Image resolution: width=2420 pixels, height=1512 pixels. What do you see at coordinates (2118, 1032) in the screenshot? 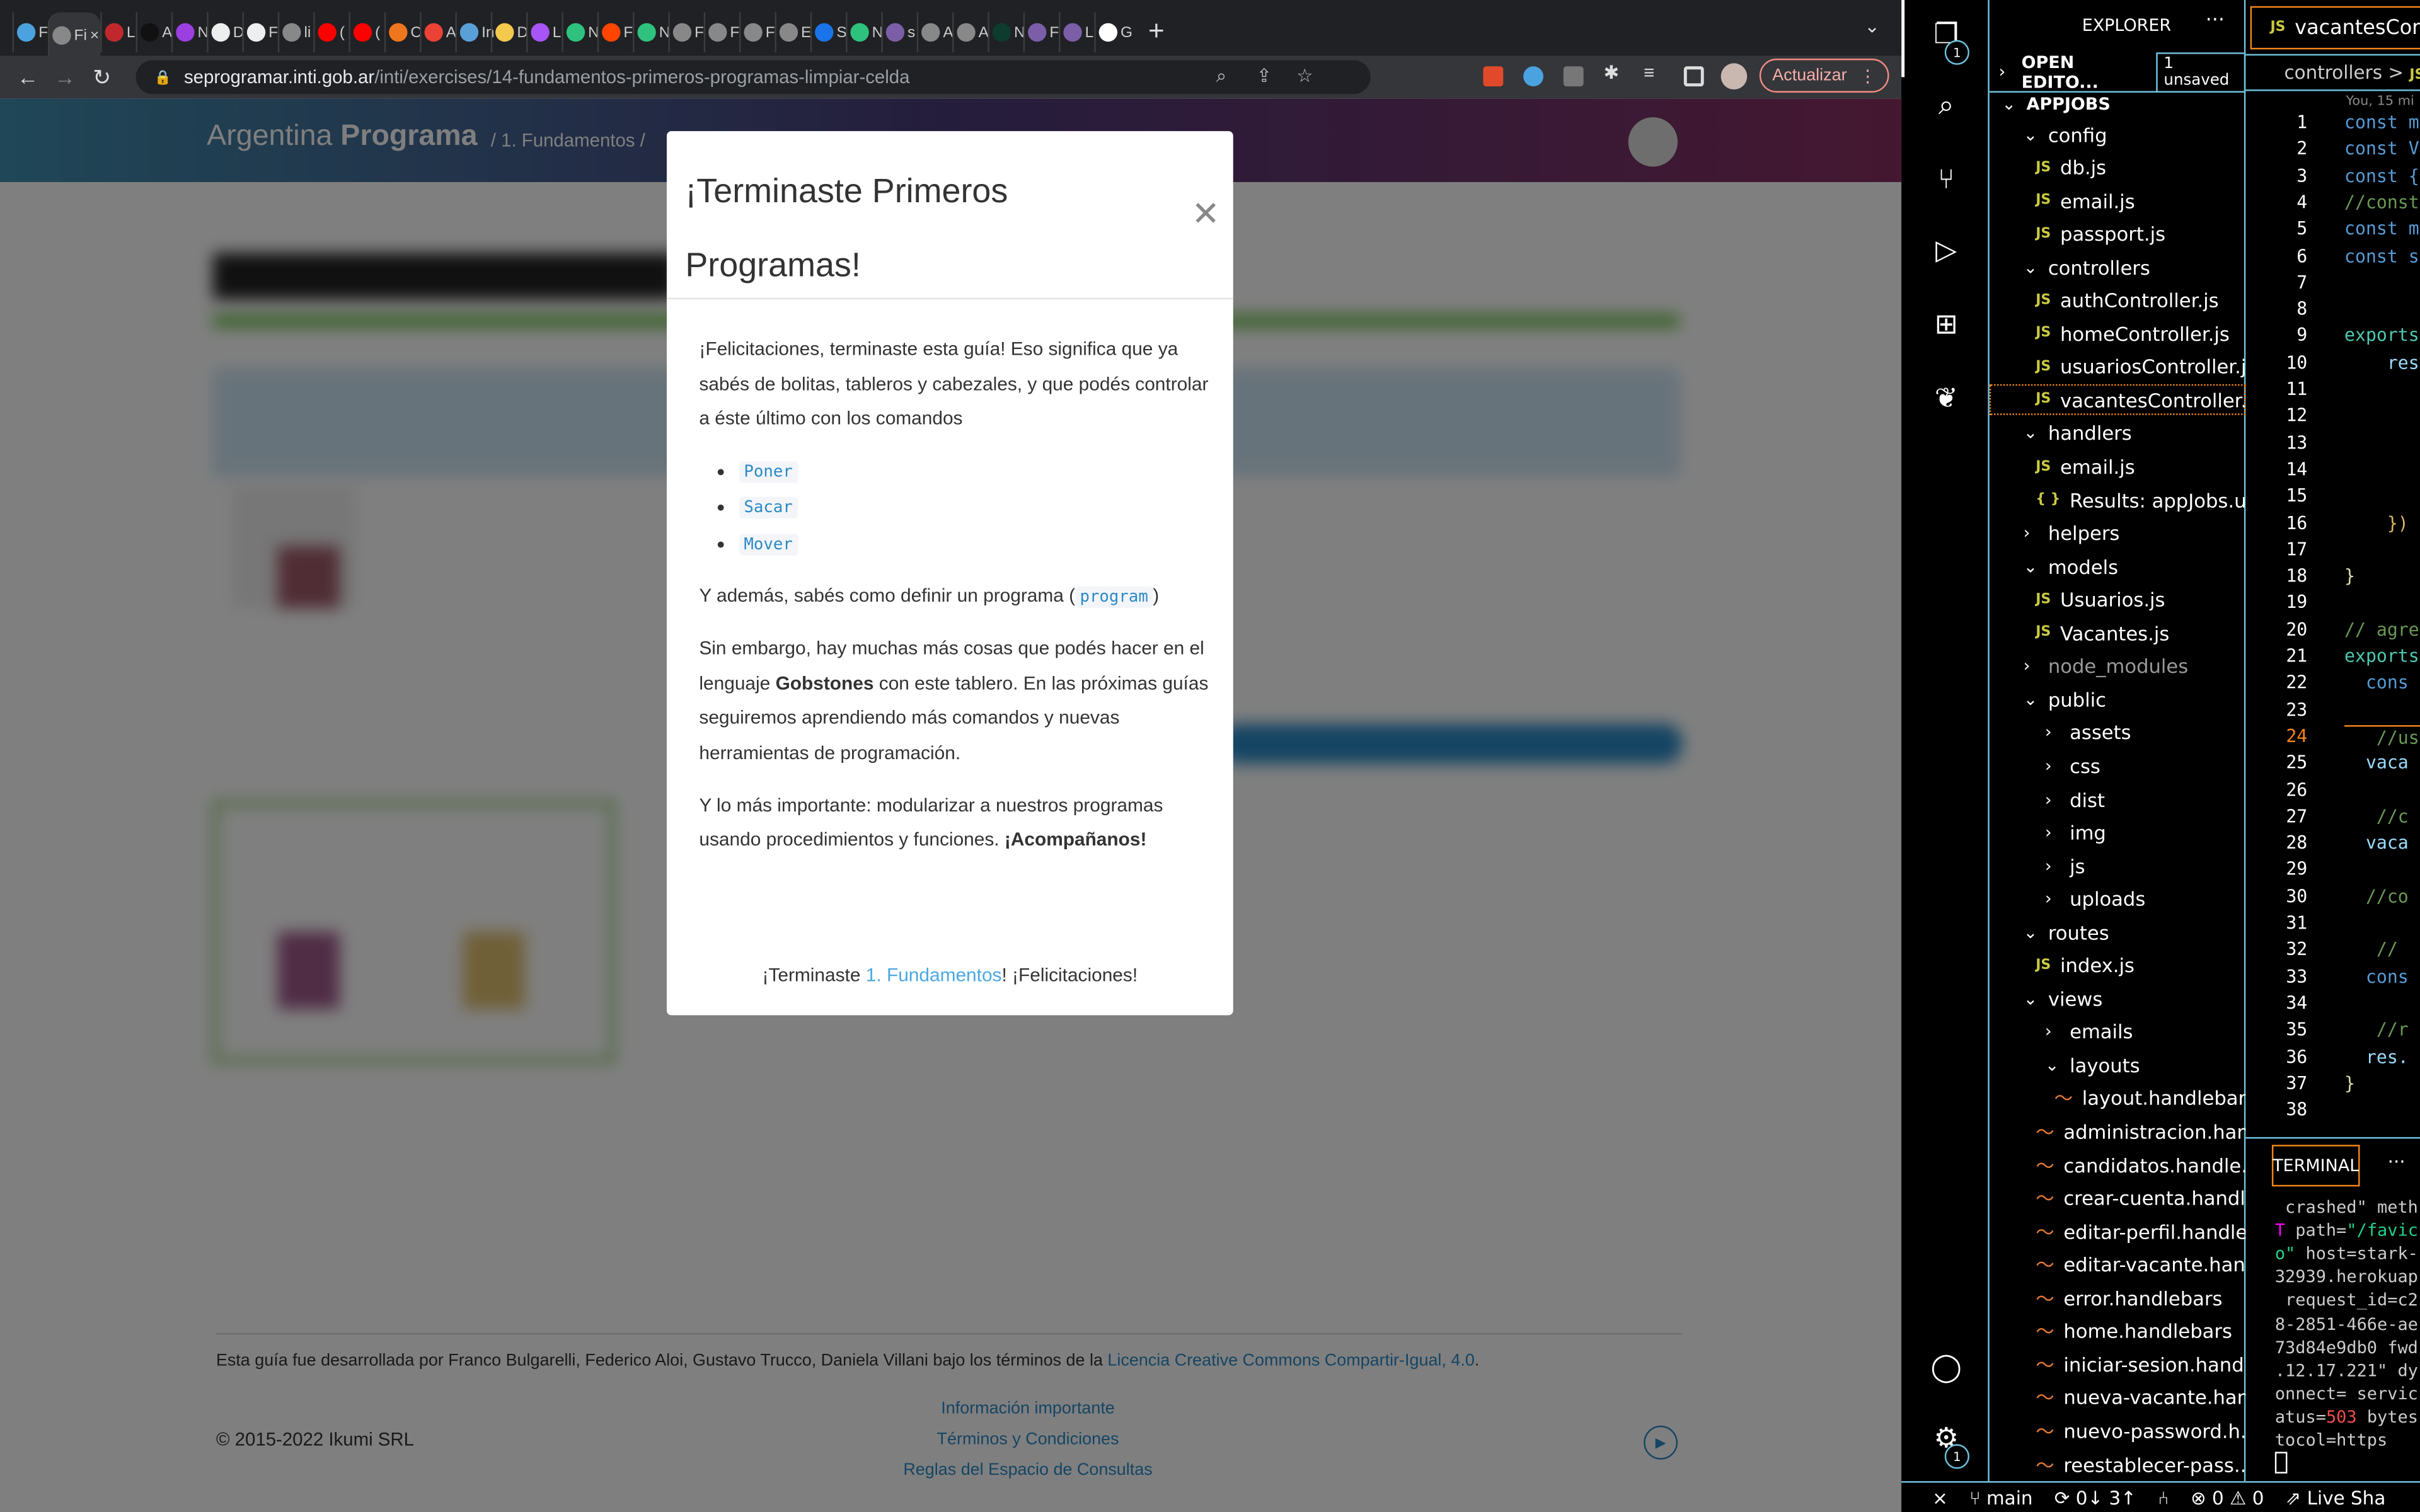
I see `tree-folder: › emails` at bounding box center [2118, 1032].